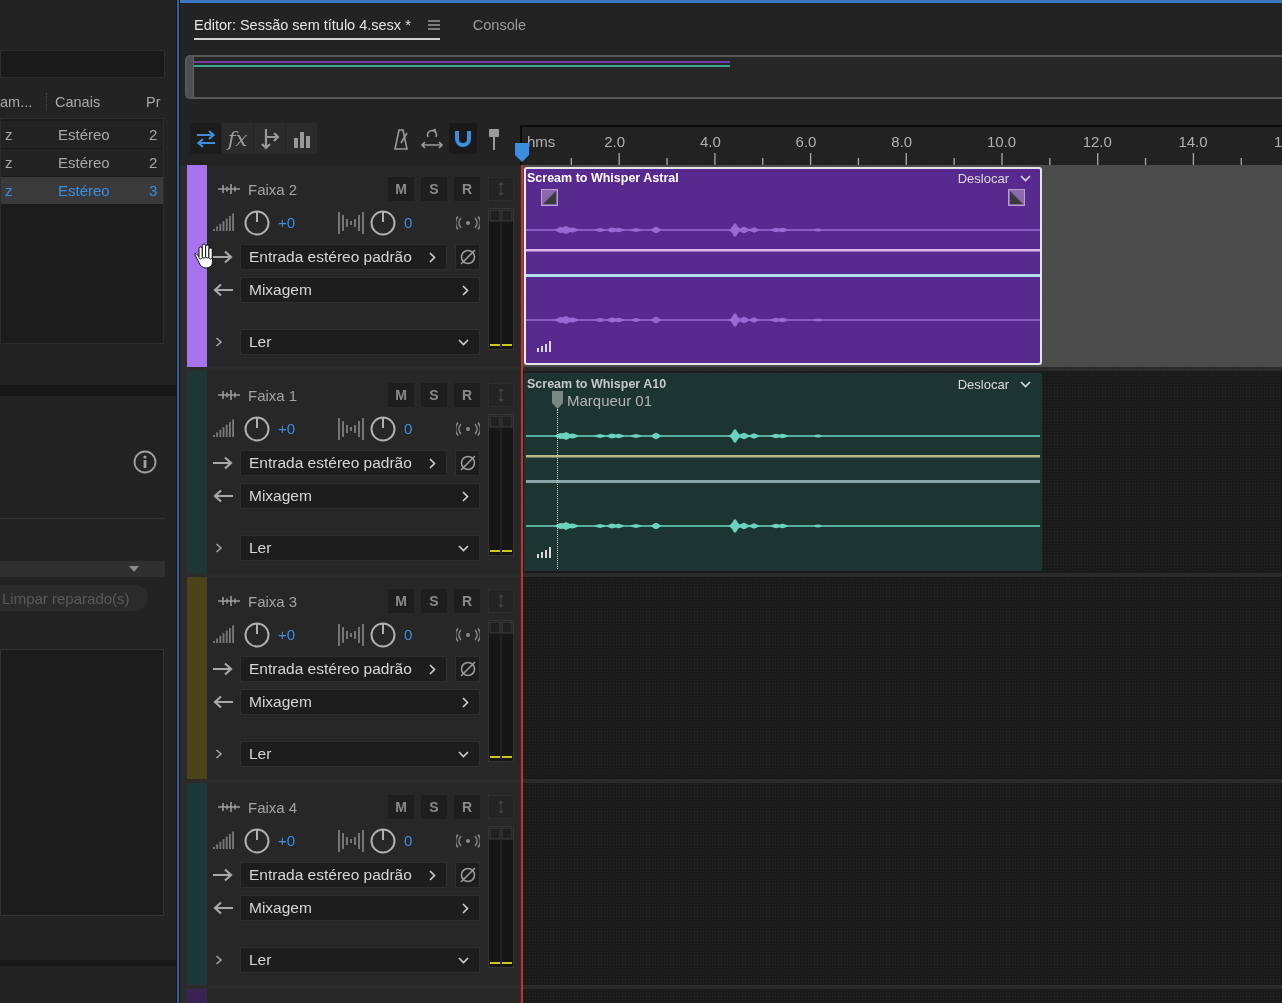 This screenshot has width=1282, height=1003. Describe the element at coordinates (494, 138) in the screenshot. I see `pin-icon` at that location.